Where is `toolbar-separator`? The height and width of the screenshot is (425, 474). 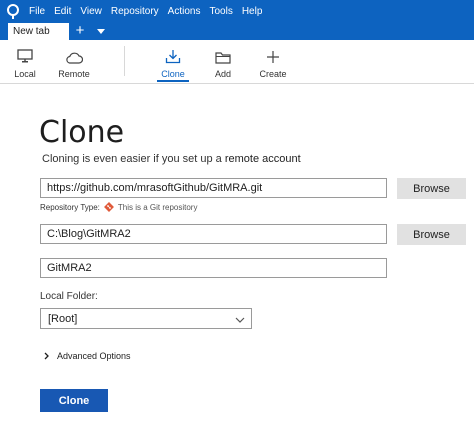
toolbar-separator is located at coordinates (124, 61).